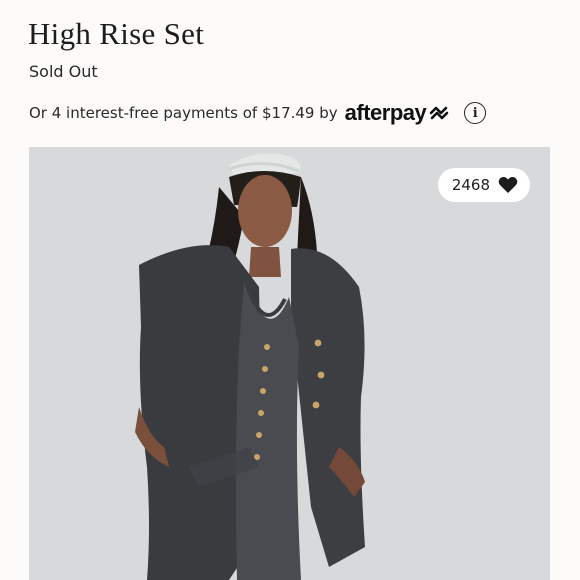 The width and height of the screenshot is (580, 580). What do you see at coordinates (475, 113) in the screenshot?
I see `info-icon: i` at bounding box center [475, 113].